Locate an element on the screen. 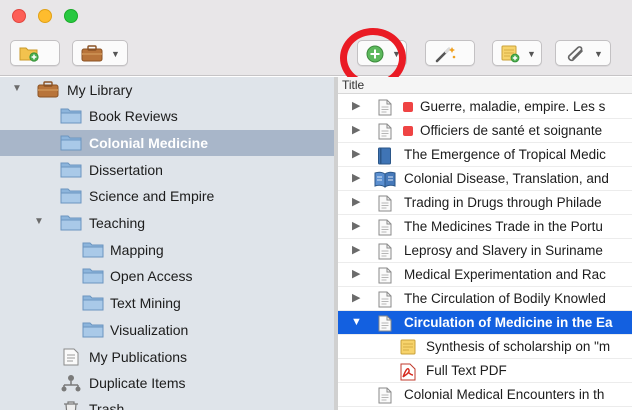  item-title: Leprosy and Slavery in Suriname is located at coordinates (503, 250).